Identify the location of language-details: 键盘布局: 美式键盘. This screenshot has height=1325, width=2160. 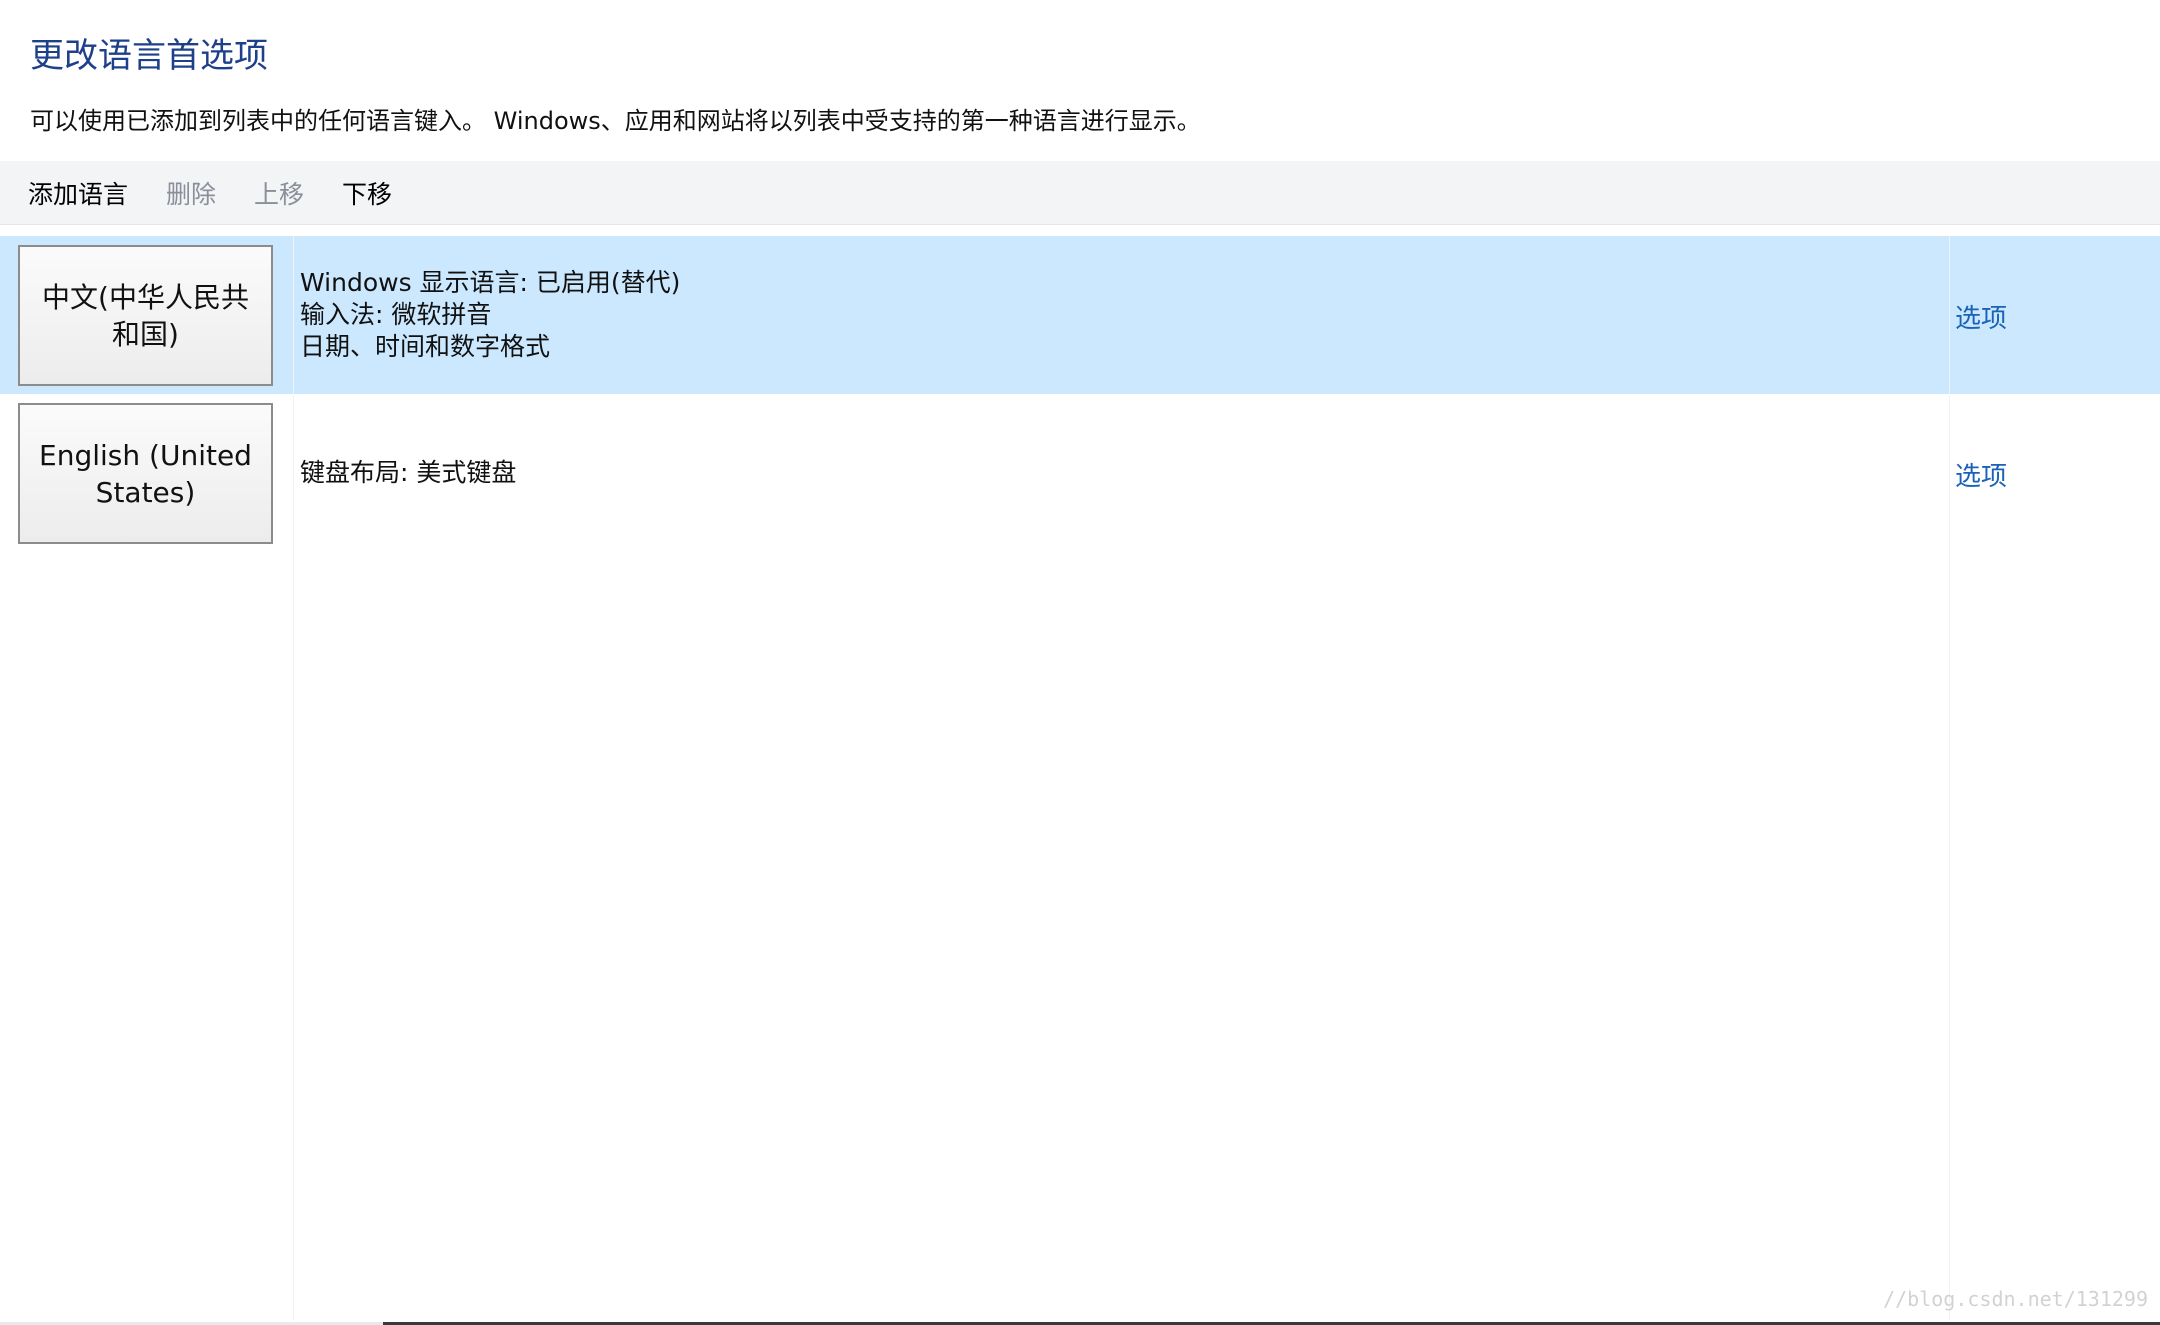
(408, 473).